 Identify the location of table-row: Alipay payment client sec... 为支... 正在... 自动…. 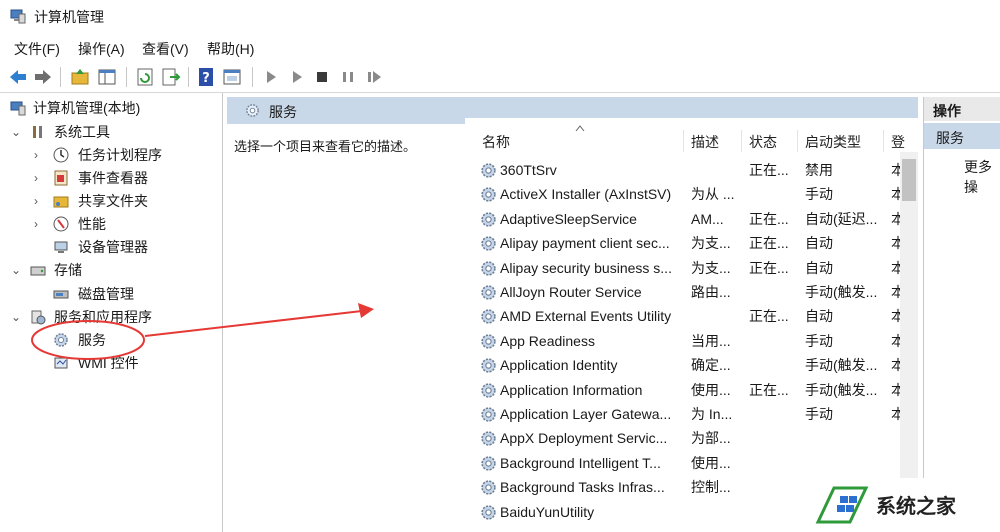
(684, 243).